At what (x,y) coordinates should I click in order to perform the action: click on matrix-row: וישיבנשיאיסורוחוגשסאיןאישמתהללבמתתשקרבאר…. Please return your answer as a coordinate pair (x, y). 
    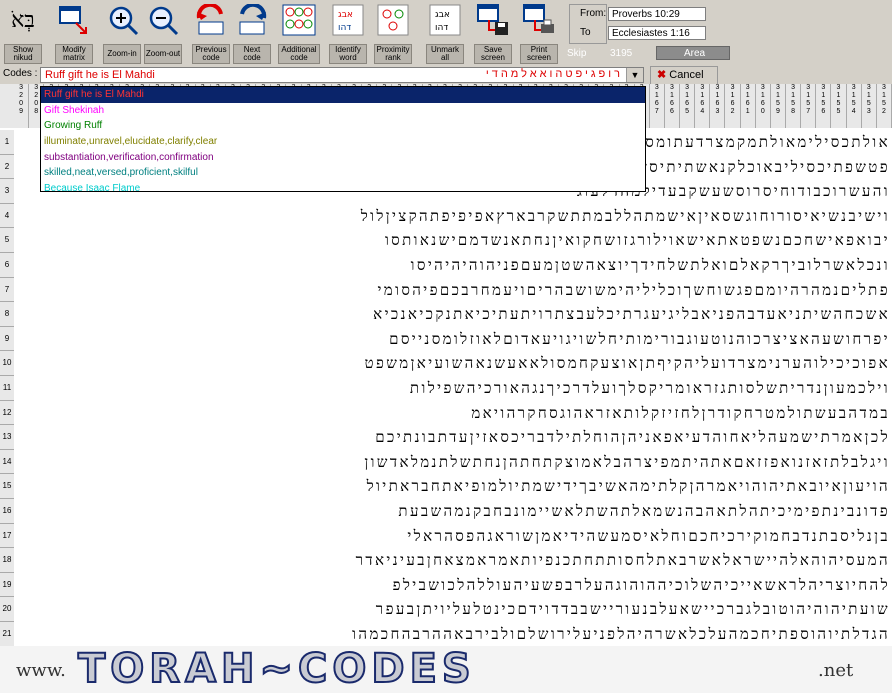
    Looking at the image, I should click on (453, 216).